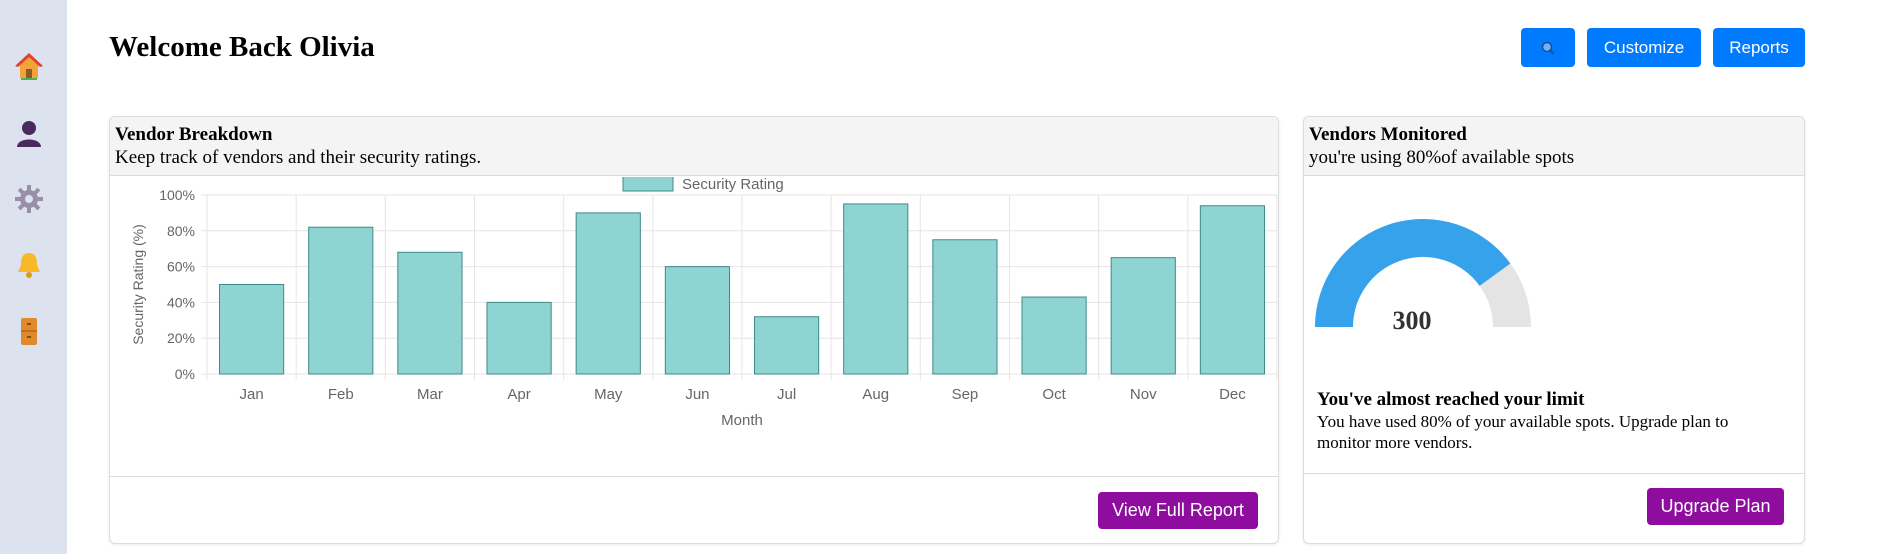 The image size is (1888, 554). Describe the element at coordinates (181, 338) in the screenshot. I see `y-tick-label: 20%` at that location.